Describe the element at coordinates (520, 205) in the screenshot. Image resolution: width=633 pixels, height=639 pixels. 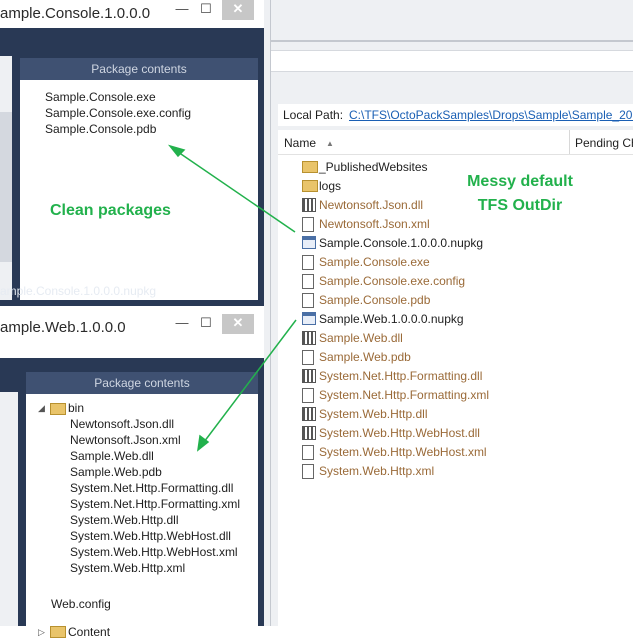
I see `messy-note-line2: TFS OutDir` at that location.